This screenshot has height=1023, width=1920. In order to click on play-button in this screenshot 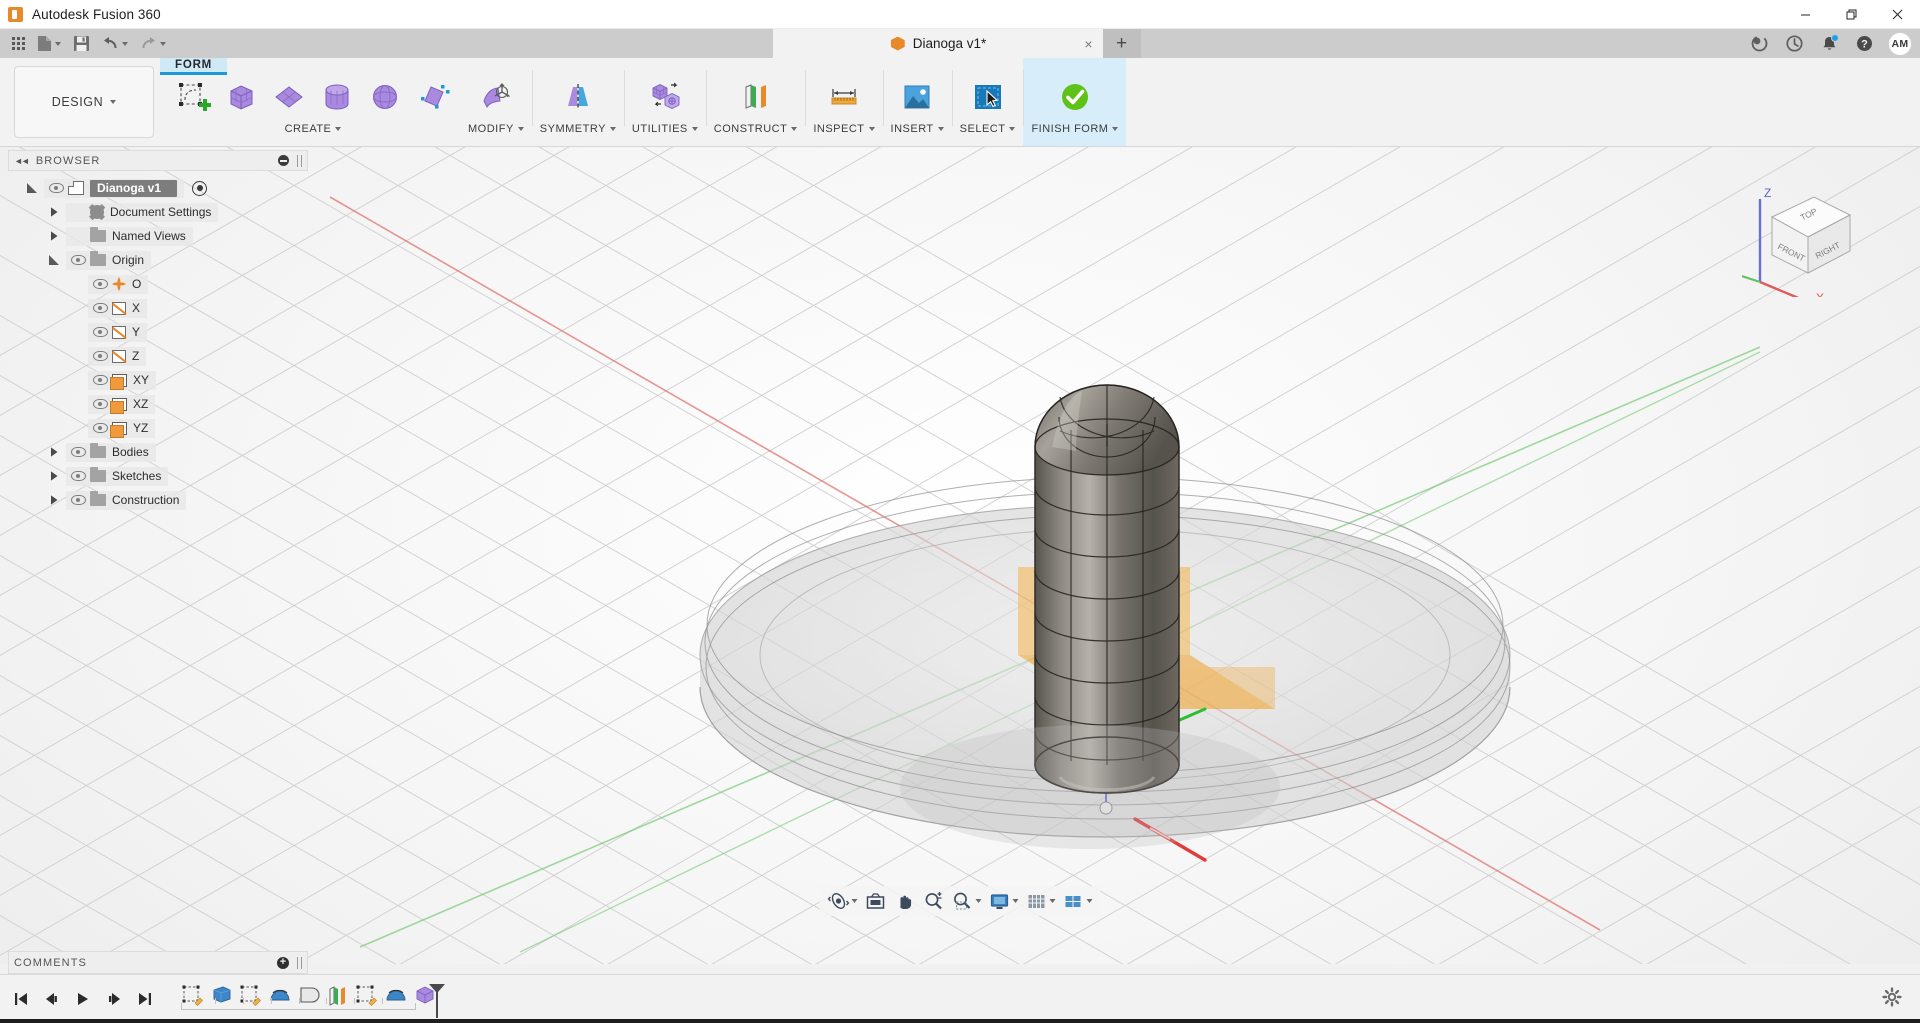, I will do `click(83, 999)`.